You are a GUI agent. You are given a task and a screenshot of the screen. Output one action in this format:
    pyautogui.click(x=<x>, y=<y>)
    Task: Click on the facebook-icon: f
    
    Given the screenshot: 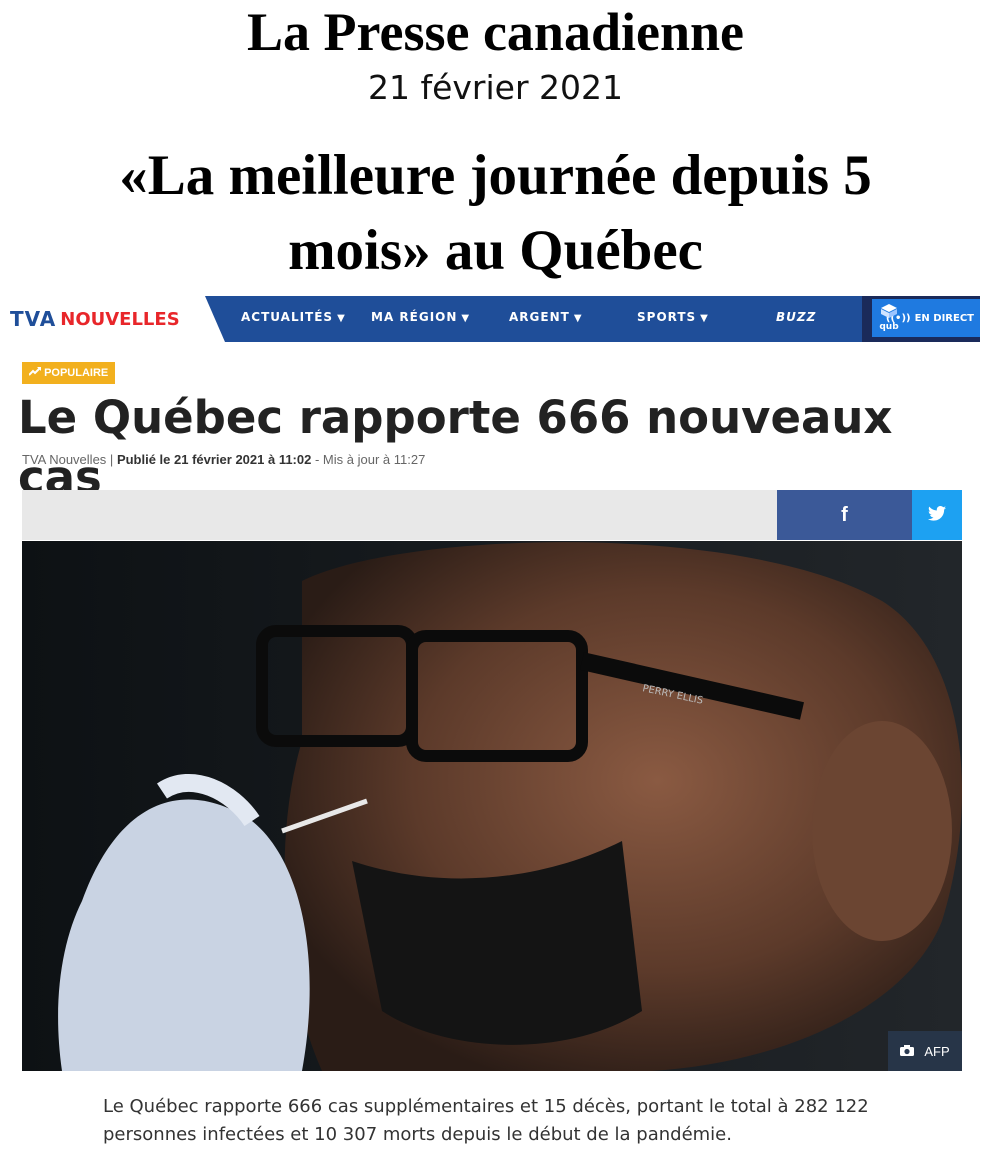 What is the action you would take?
    pyautogui.click(x=844, y=514)
    